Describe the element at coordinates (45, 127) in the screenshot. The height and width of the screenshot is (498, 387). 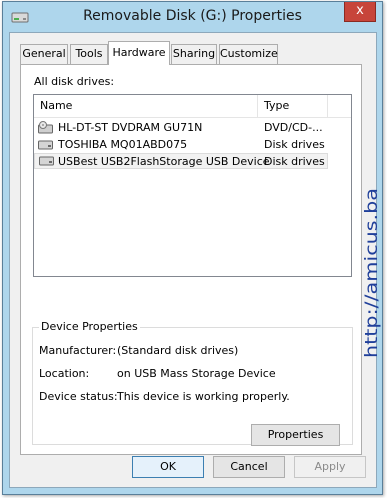
I see `optical-drive-icon` at that location.